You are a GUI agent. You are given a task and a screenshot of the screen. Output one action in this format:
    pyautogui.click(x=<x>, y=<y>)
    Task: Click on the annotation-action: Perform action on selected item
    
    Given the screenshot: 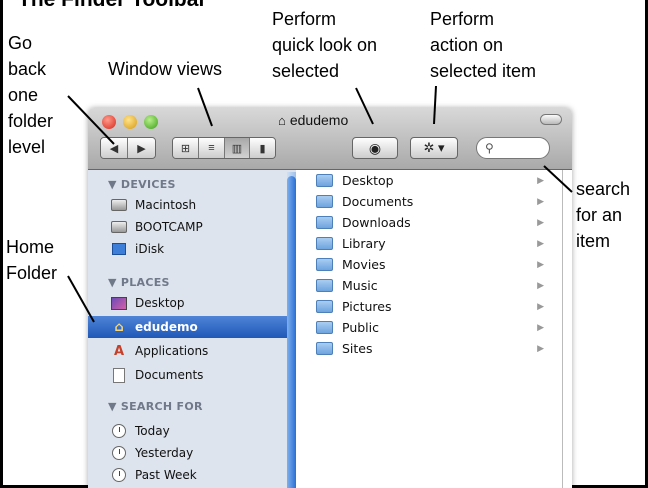 What is the action you would take?
    pyautogui.click(x=483, y=45)
    